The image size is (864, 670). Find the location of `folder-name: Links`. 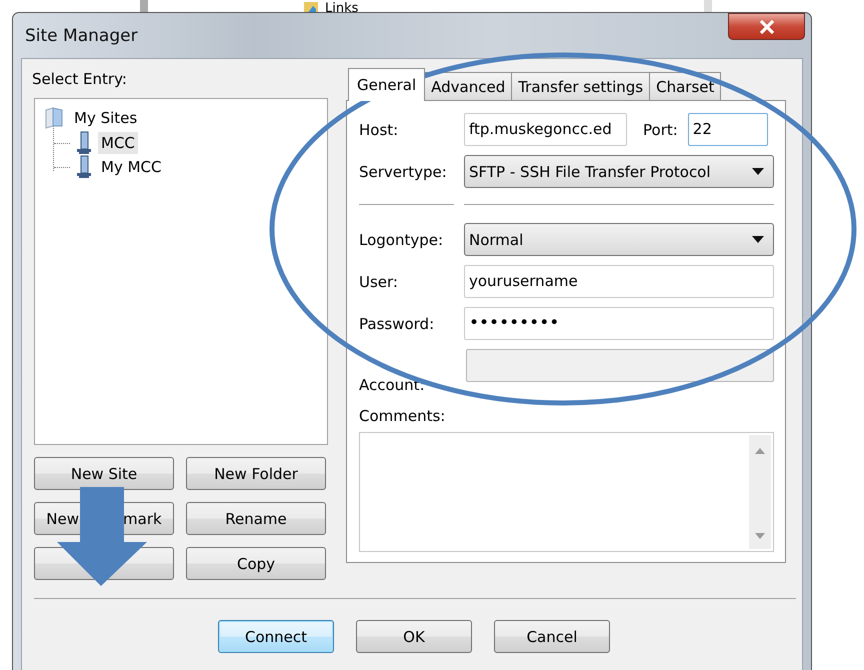

folder-name: Links is located at coordinates (341, 8).